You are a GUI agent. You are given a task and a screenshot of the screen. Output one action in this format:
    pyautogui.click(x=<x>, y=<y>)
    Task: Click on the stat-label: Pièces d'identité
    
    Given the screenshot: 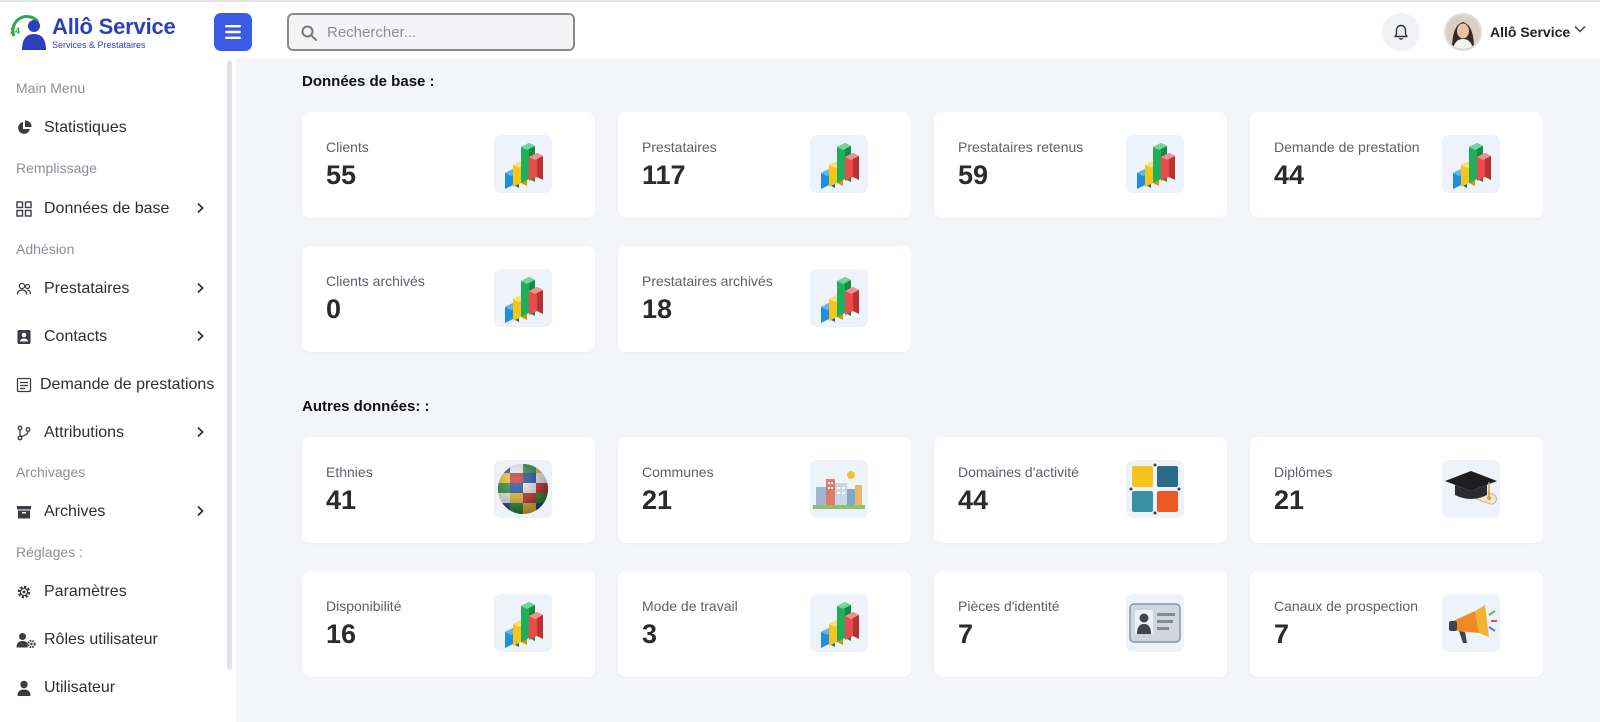 What is the action you would take?
    pyautogui.click(x=1009, y=606)
    